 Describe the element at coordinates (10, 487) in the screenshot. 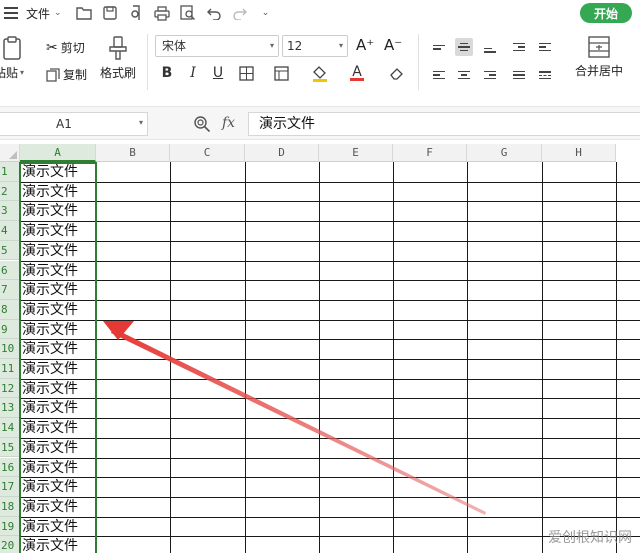

I see `row-header: 17` at that location.